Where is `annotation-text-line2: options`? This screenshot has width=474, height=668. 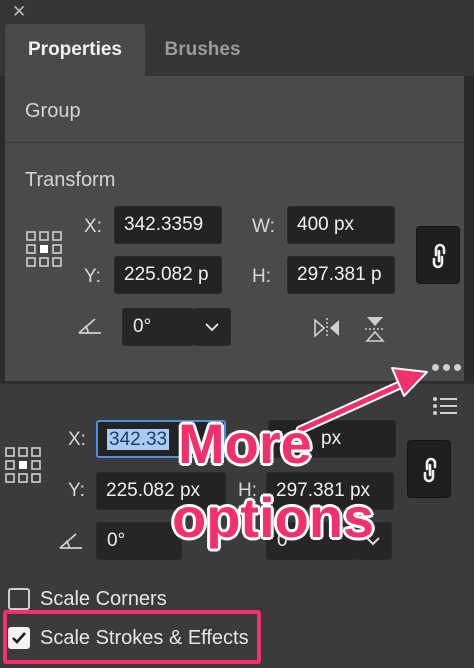 annotation-text-line2: options is located at coordinates (273, 517).